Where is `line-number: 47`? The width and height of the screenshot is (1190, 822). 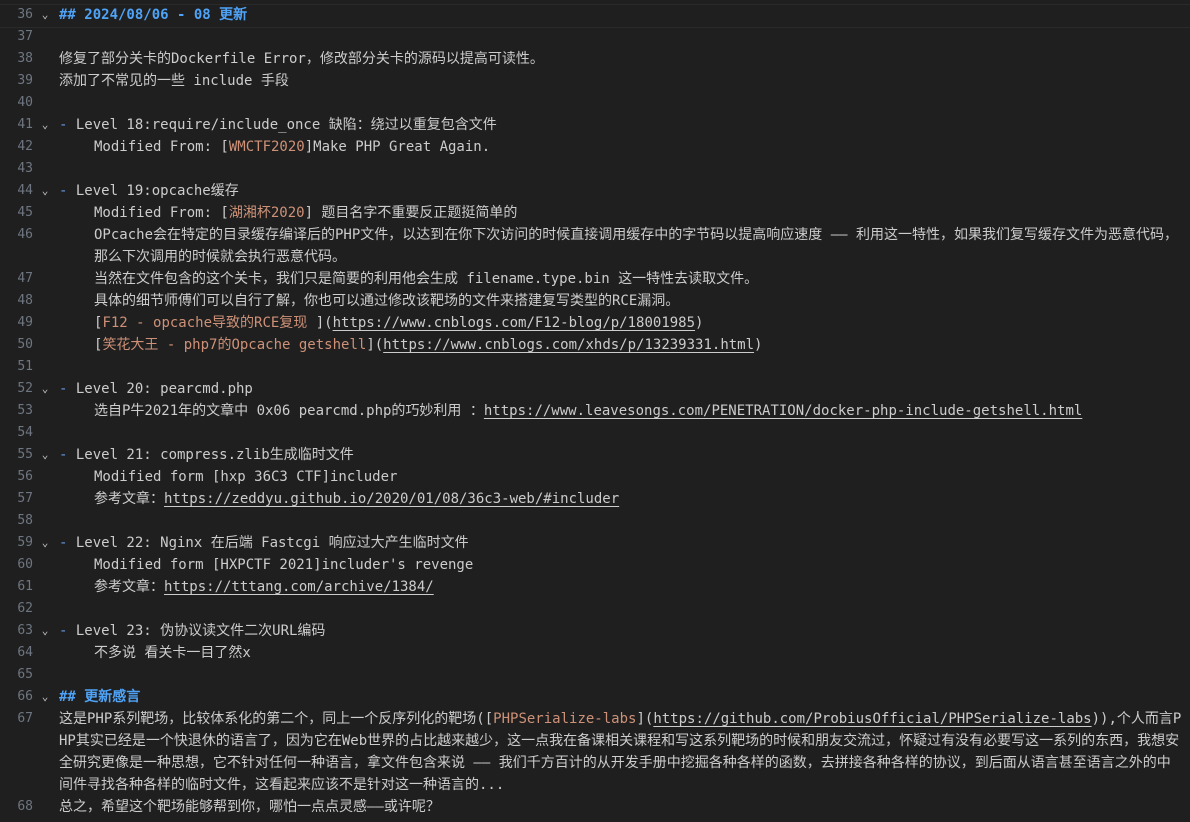 line-number: 47 is located at coordinates (25, 278).